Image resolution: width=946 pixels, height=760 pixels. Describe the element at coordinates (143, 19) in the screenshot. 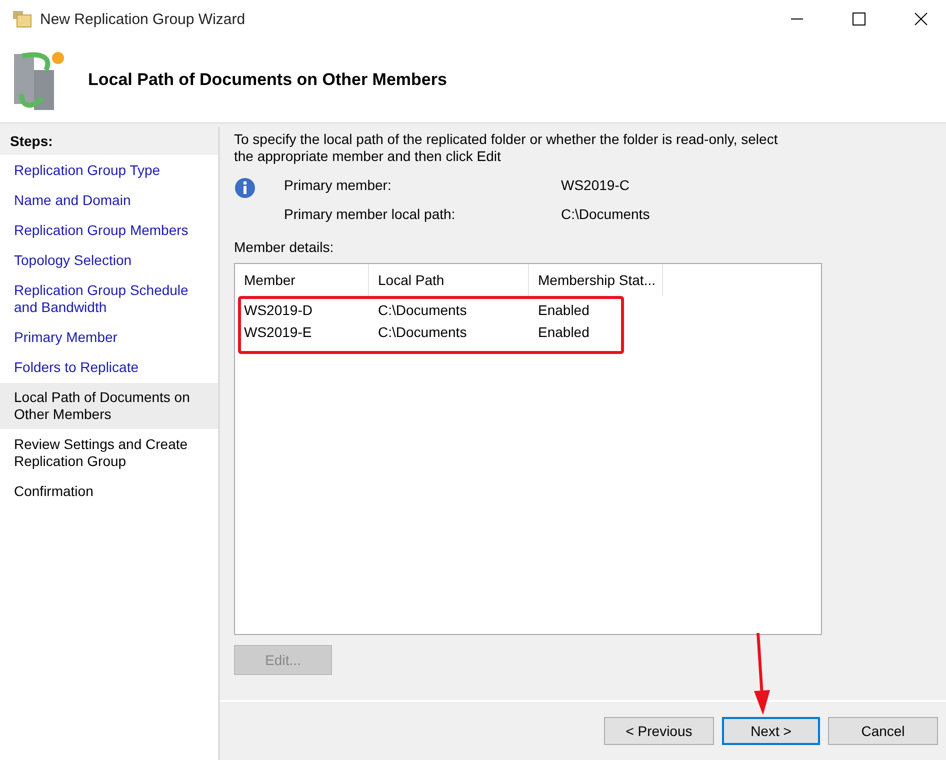

I see `window-title: New Replication Group Wizard` at that location.